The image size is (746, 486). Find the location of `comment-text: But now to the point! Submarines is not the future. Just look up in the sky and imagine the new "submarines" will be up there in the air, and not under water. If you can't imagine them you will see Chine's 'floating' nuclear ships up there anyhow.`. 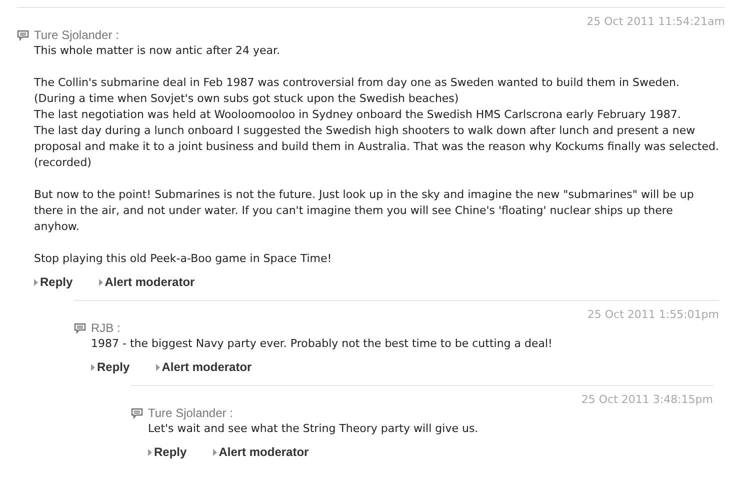

comment-text: But now to the point! Submarines is not the future. Just look up in the sky and imagine the new "submarines" will be up there in the air, and not under water. If you can't imagine them you will see Chine's 'floating' nuclear ships up there anyhow. is located at coordinates (364, 211).